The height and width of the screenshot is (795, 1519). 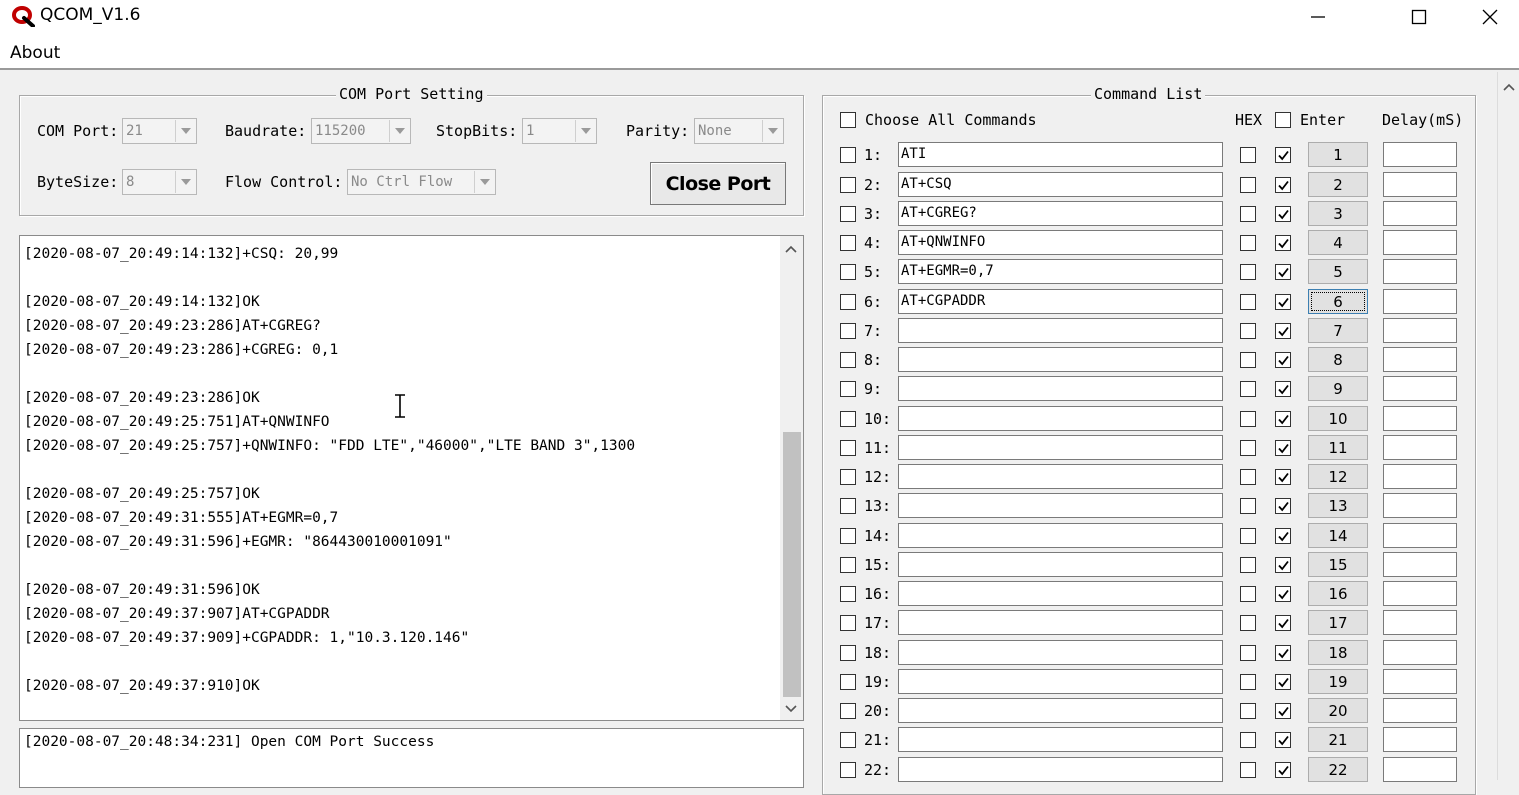 What do you see at coordinates (421, 182) in the screenshot?
I see `flow-control-select: No Ctrl Flow` at bounding box center [421, 182].